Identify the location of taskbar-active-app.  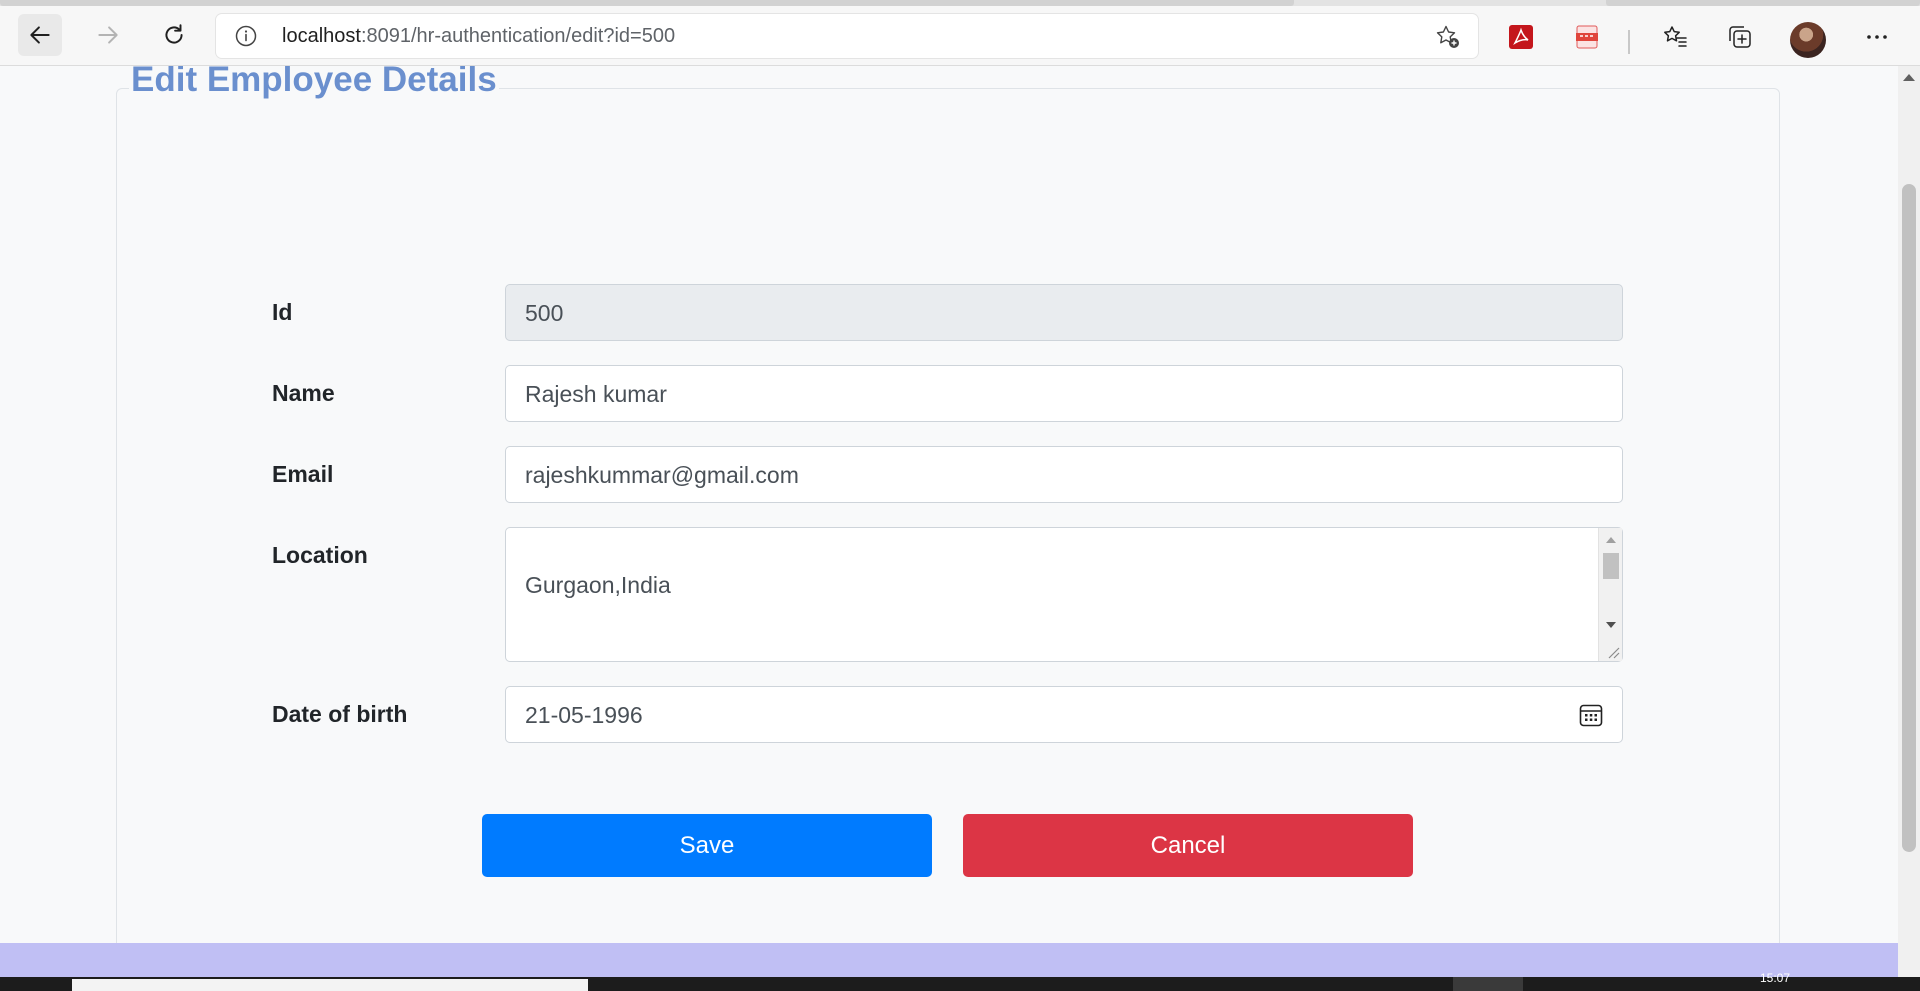
(1488, 984).